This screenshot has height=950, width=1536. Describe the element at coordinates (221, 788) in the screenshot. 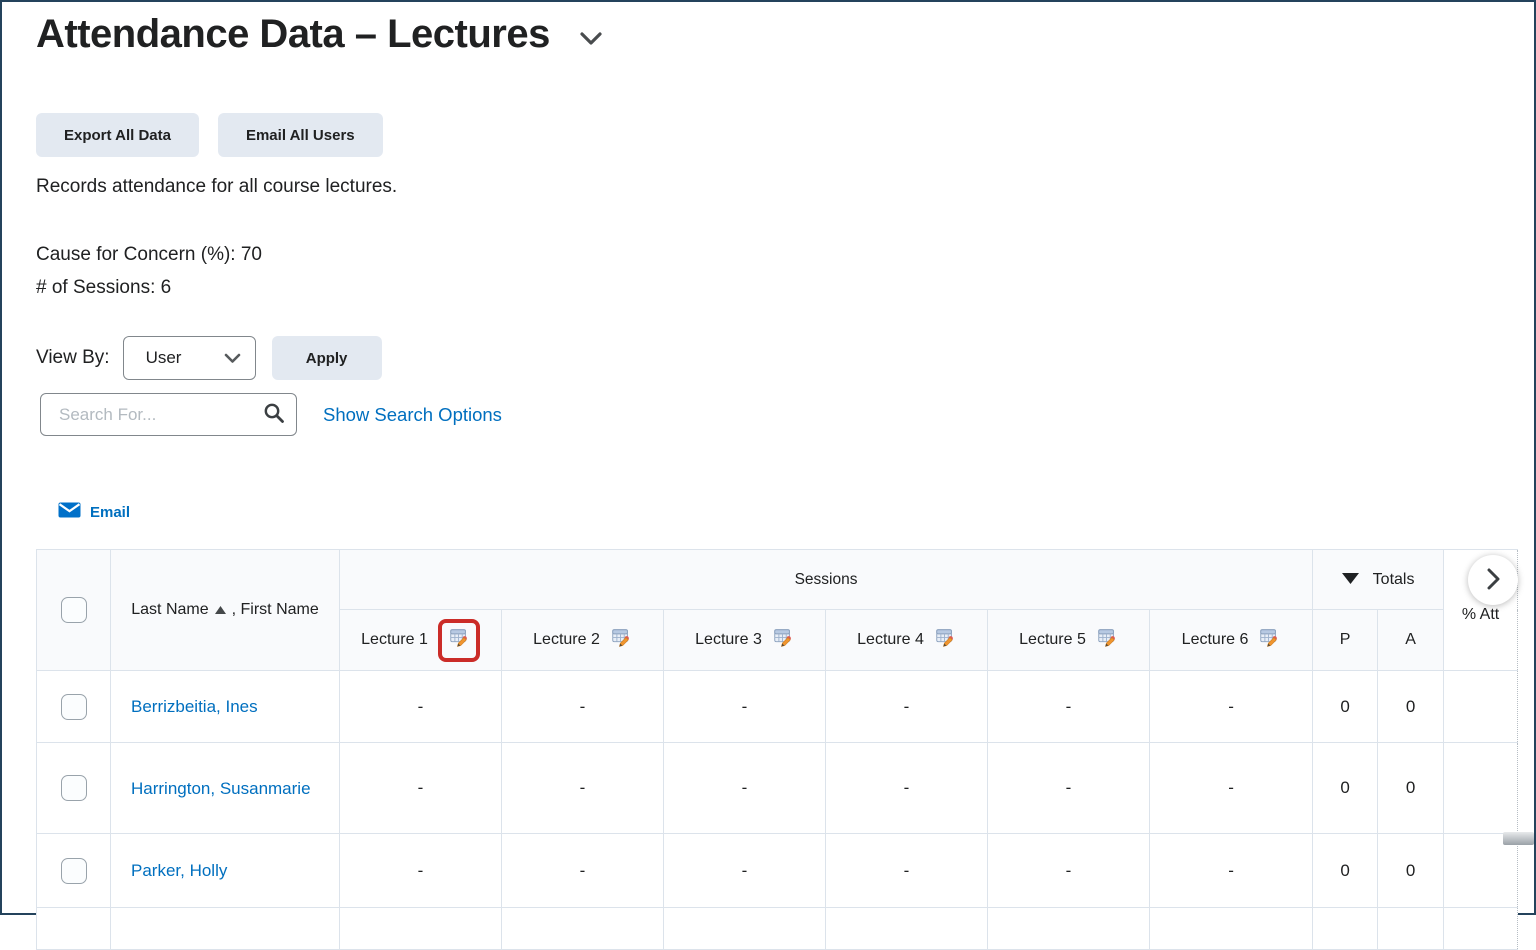

I see `student-name-link: Harrington, Susanmarie` at that location.